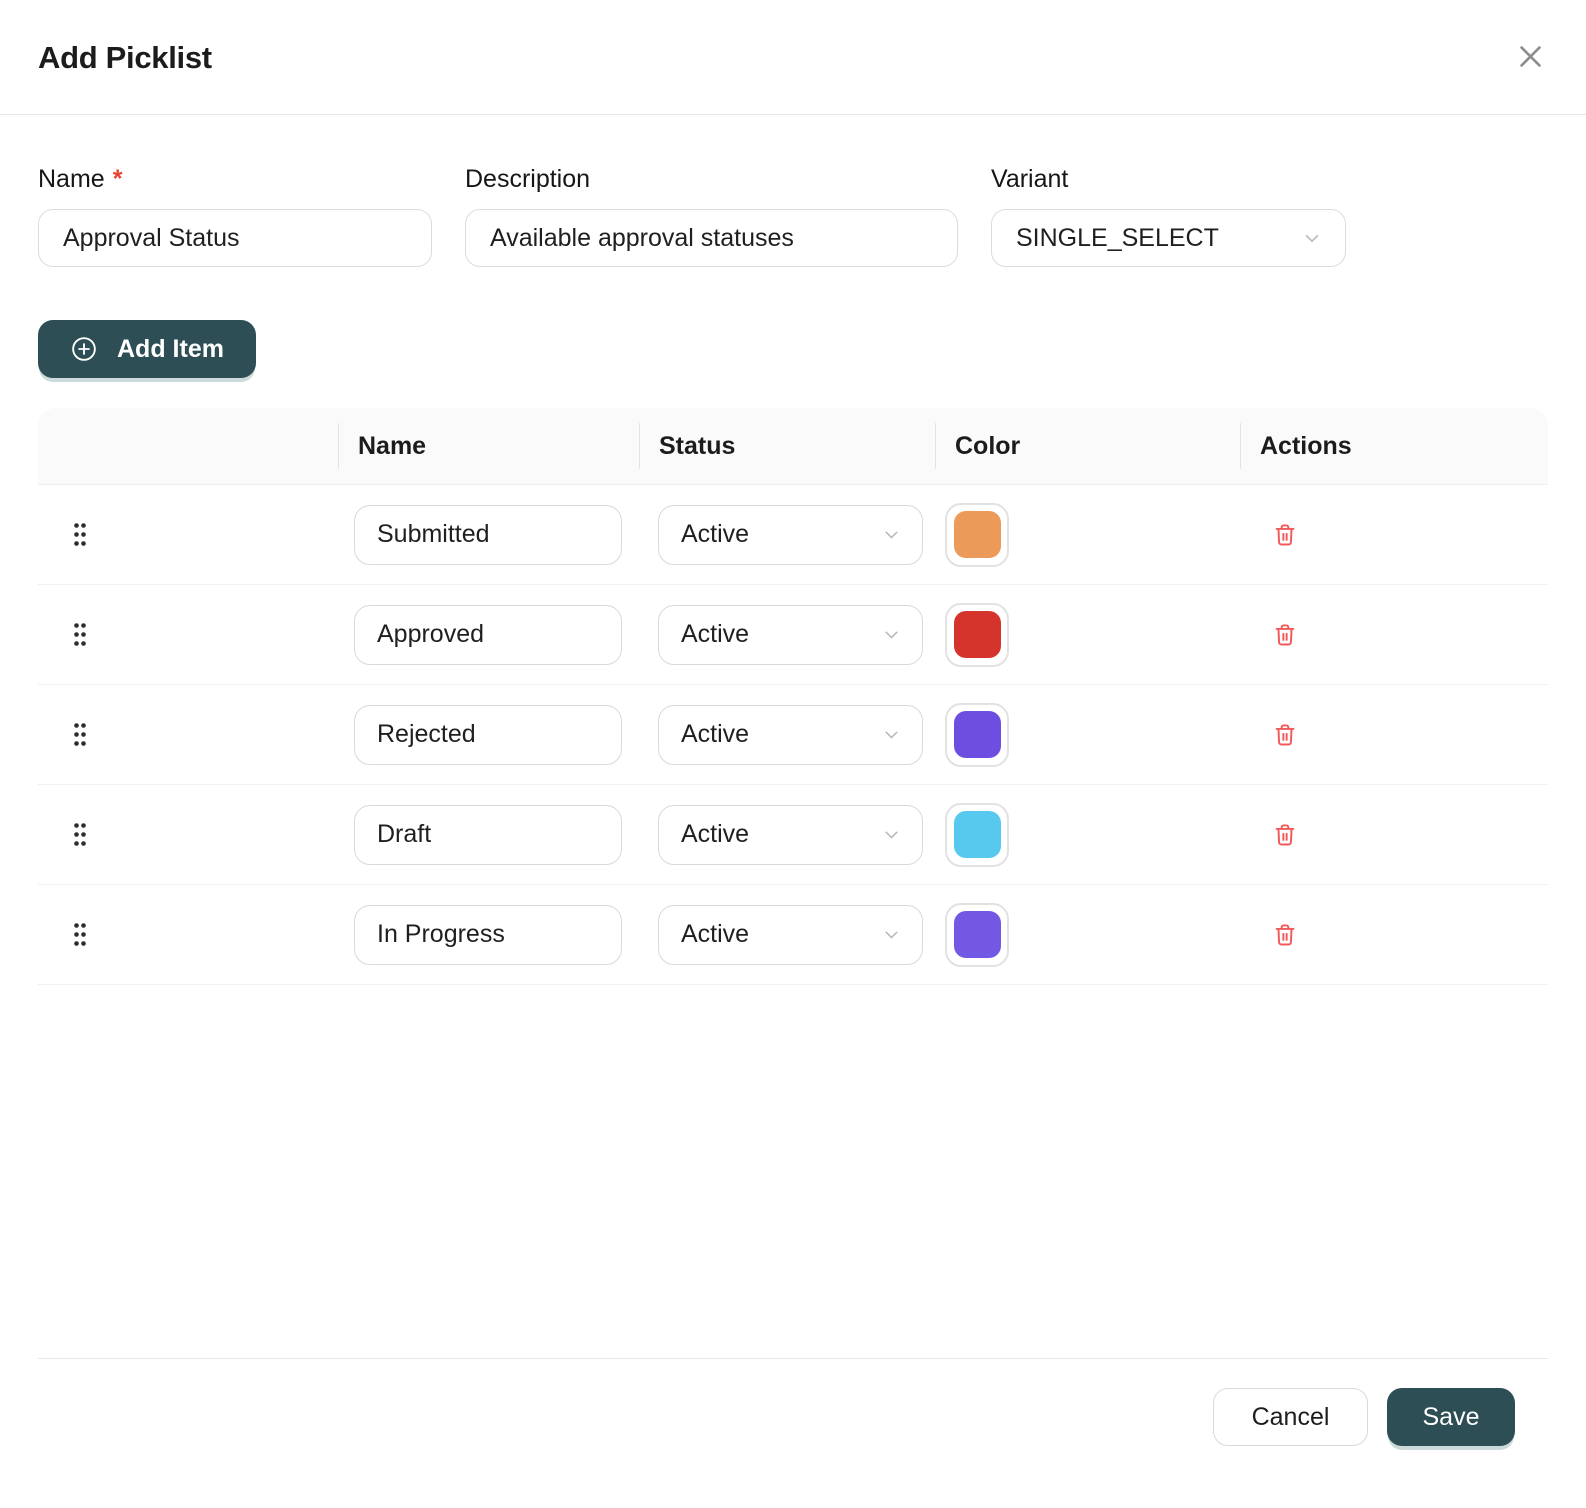 The width and height of the screenshot is (1586, 1508). What do you see at coordinates (117, 179) in the screenshot?
I see `required-asterisk: *` at bounding box center [117, 179].